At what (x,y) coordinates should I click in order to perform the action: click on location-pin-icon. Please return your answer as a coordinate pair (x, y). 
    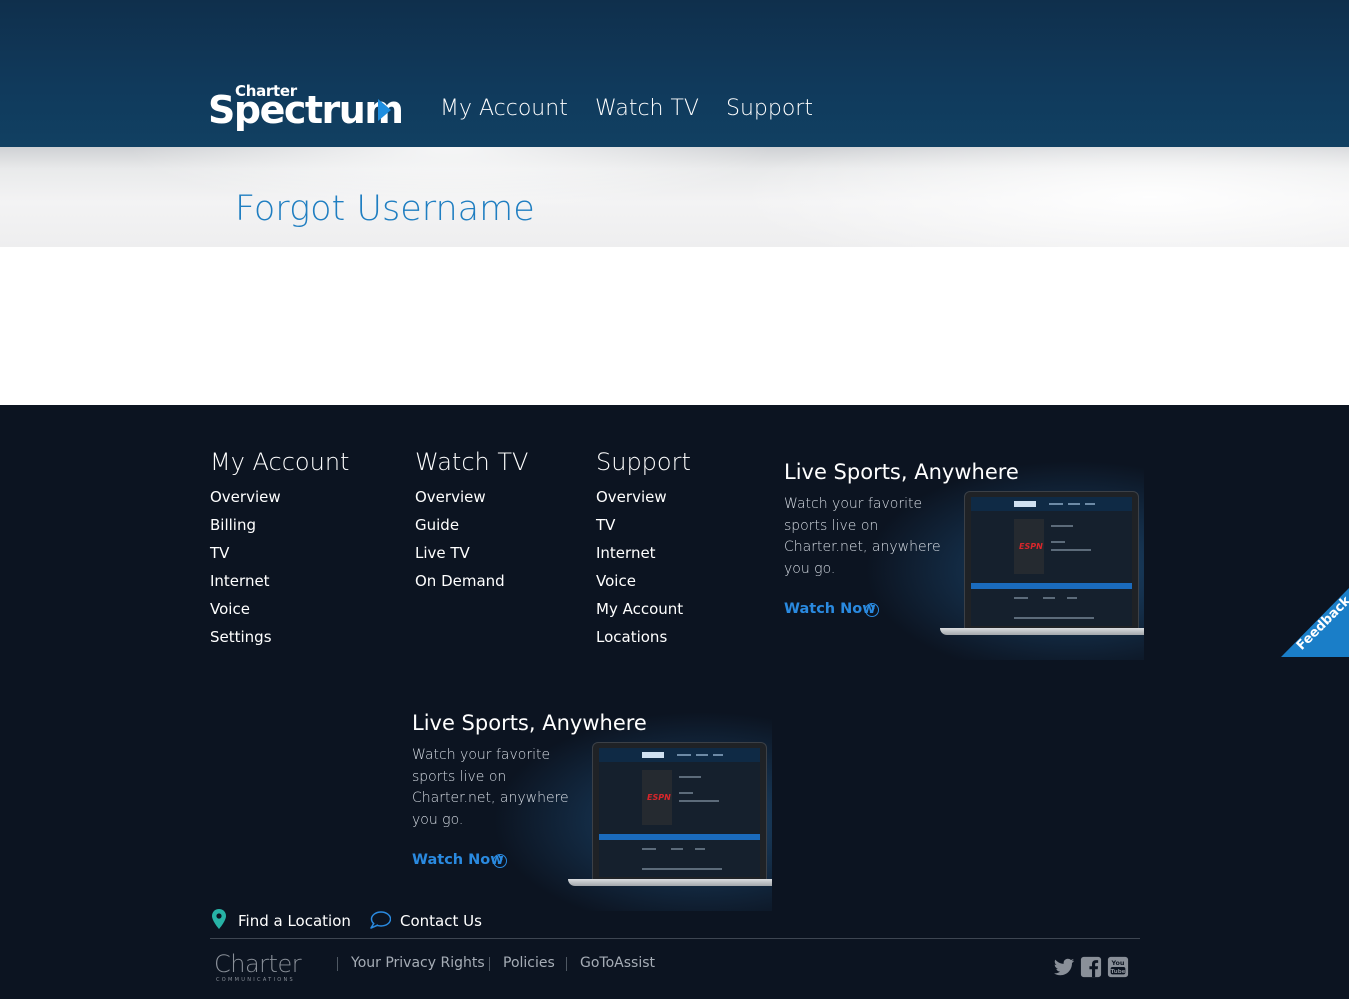
    Looking at the image, I should click on (219, 919).